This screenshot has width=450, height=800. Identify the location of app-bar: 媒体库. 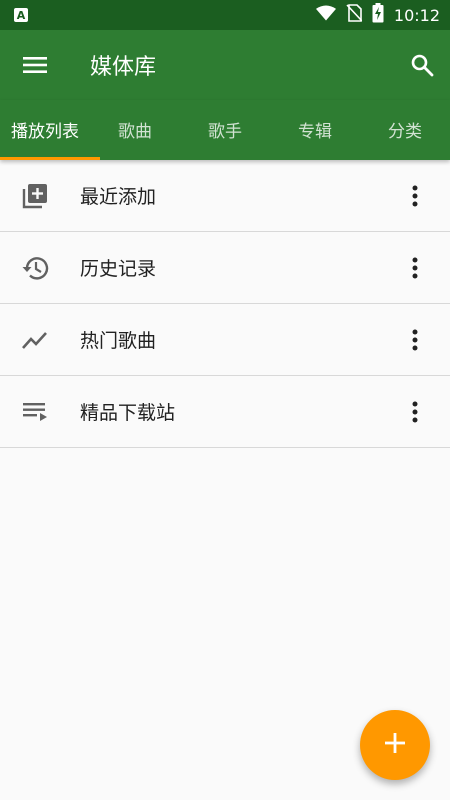
(225, 65).